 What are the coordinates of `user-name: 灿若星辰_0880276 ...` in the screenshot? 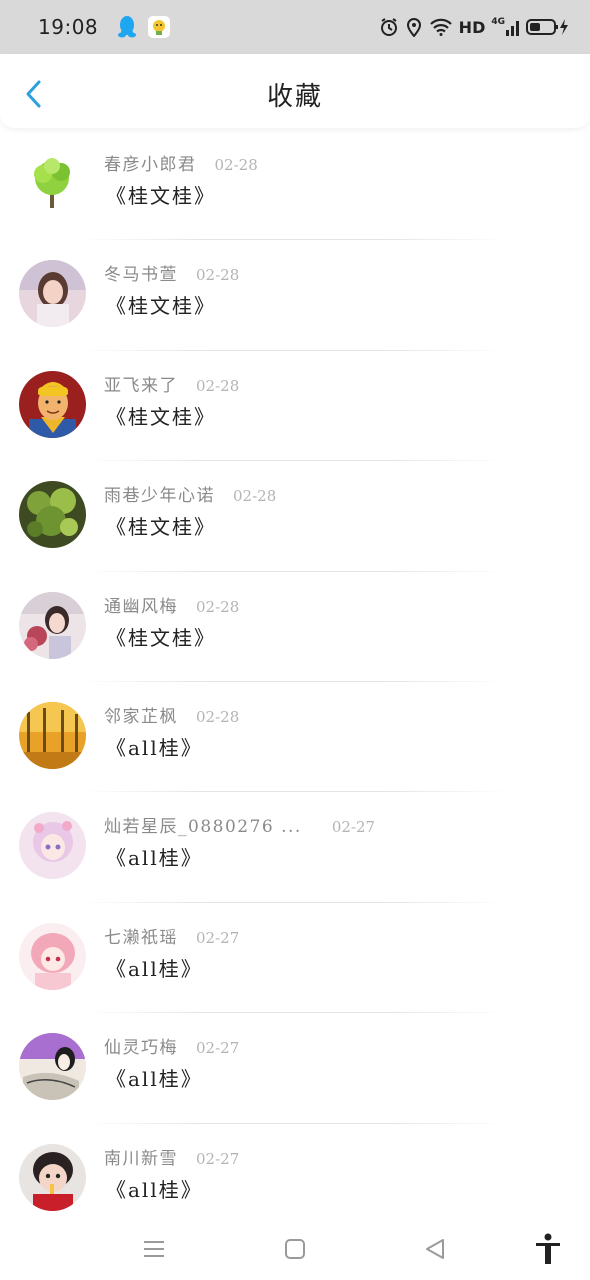 It's located at (203, 827).